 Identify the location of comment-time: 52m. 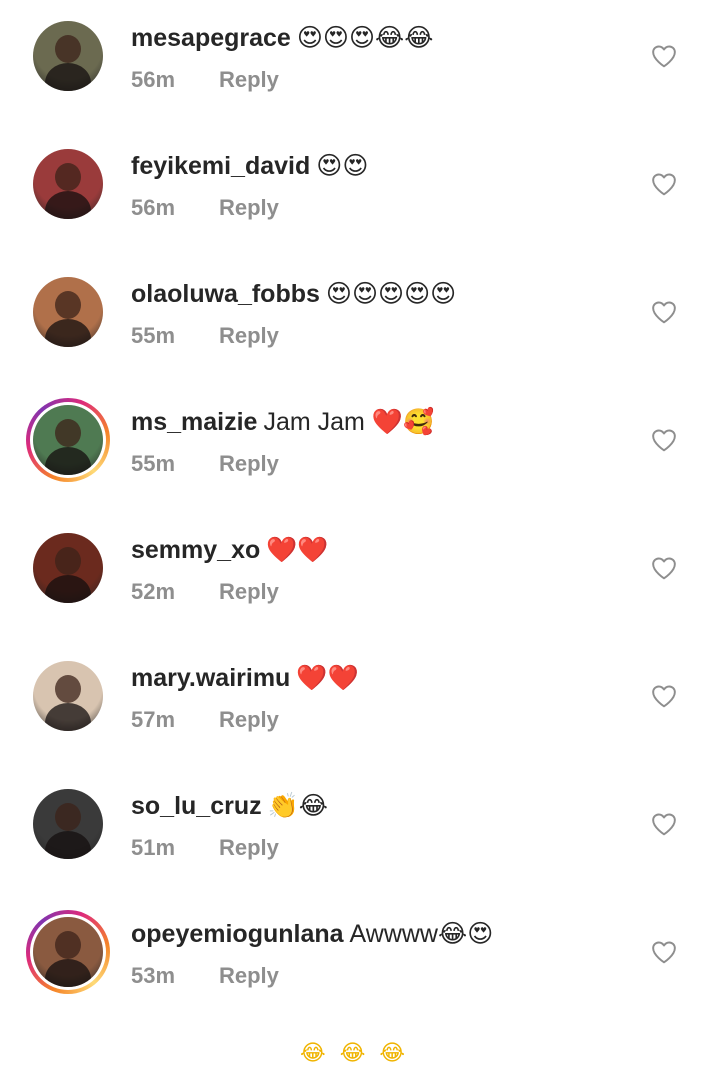
(153, 591).